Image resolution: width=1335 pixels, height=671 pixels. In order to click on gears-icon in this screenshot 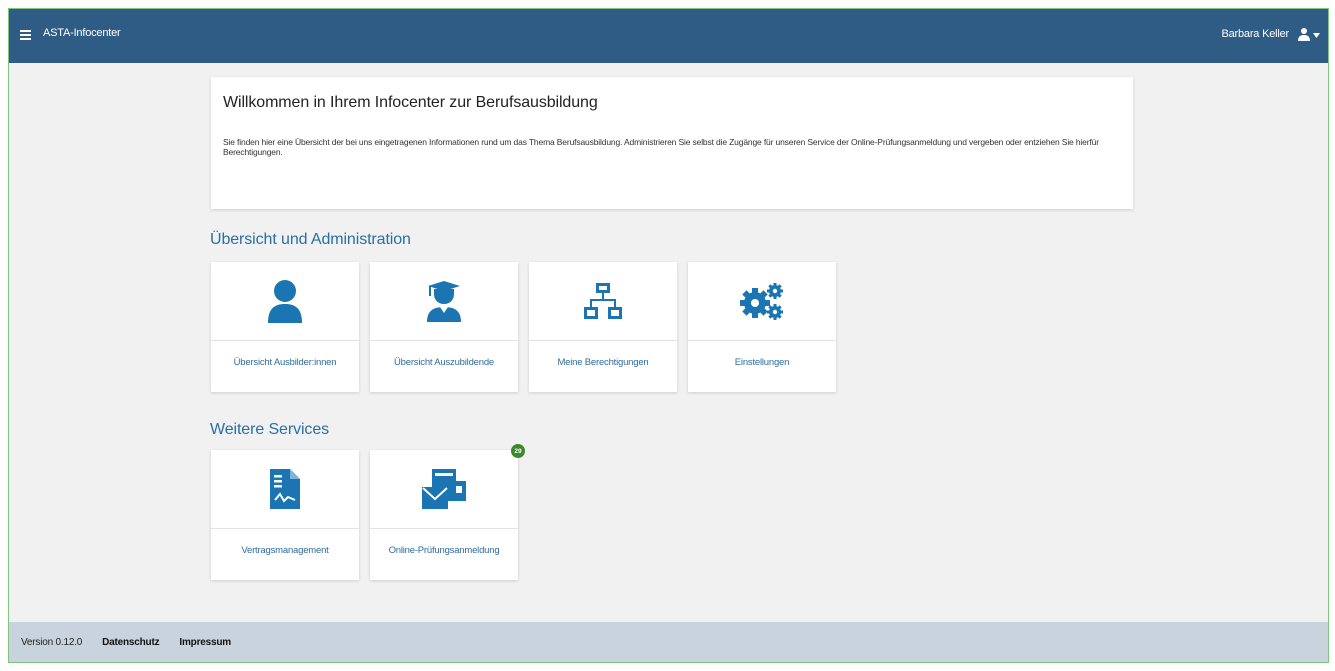, I will do `click(761, 301)`.